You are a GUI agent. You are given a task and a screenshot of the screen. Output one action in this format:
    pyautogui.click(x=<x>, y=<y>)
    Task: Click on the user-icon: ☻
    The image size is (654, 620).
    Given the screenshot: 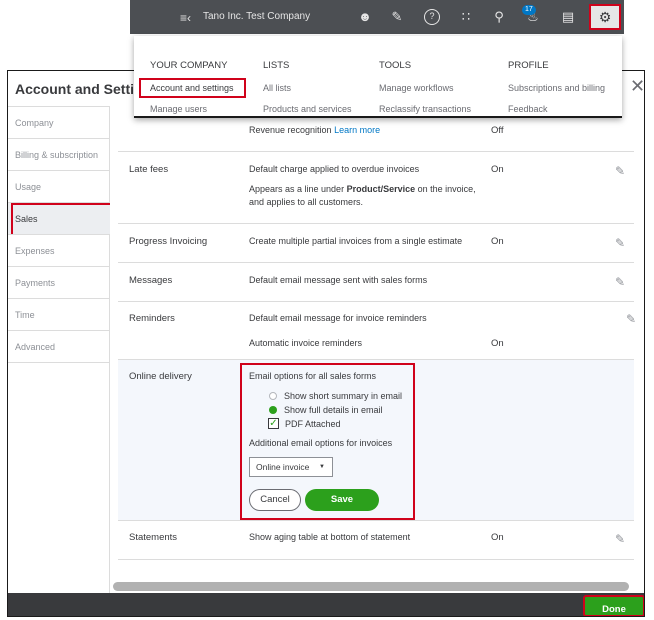 What is the action you would take?
    pyautogui.click(x=365, y=17)
    